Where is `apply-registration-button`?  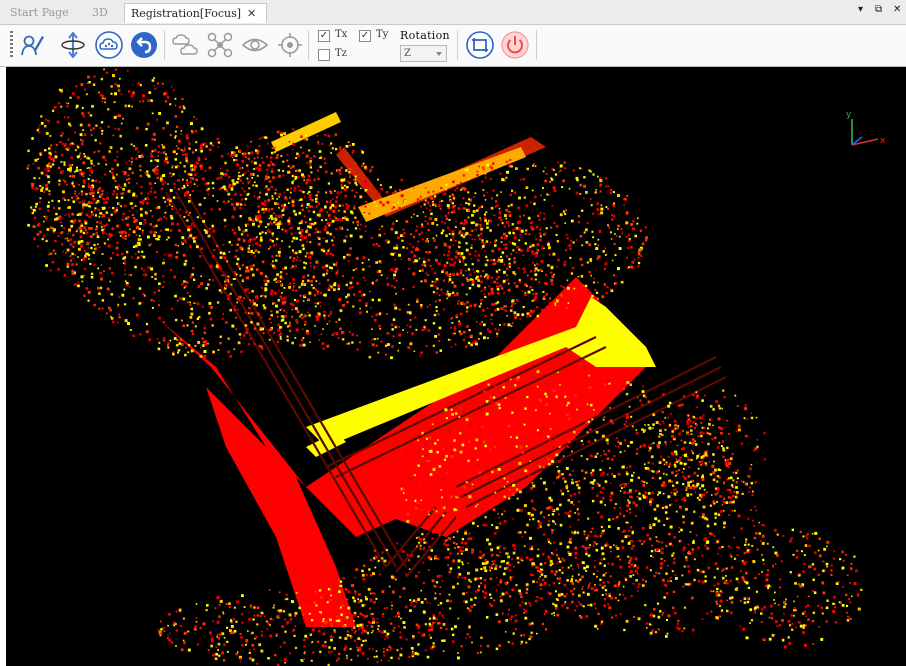
apply-registration-button is located at coordinates (480, 45).